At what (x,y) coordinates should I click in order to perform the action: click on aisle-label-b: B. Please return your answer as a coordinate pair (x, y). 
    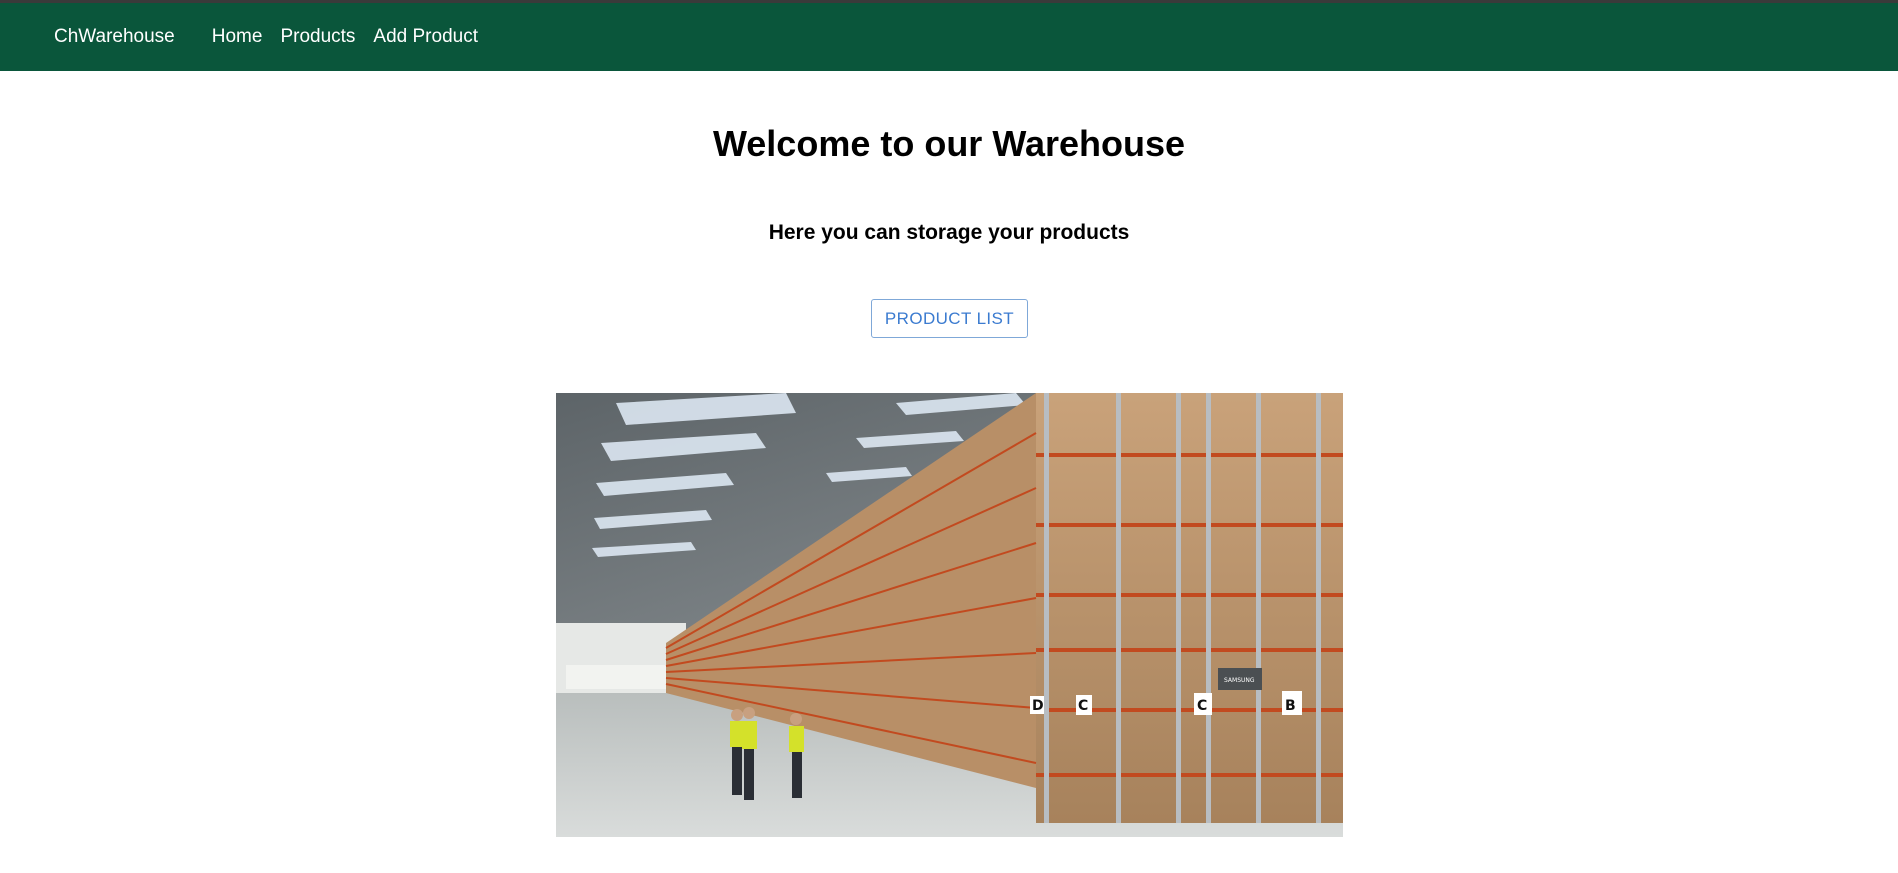
    Looking at the image, I should click on (1290, 706).